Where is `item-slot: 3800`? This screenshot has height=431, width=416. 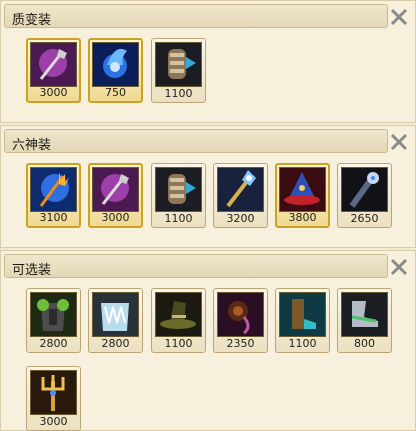
item-slot: 3800 is located at coordinates (302, 195).